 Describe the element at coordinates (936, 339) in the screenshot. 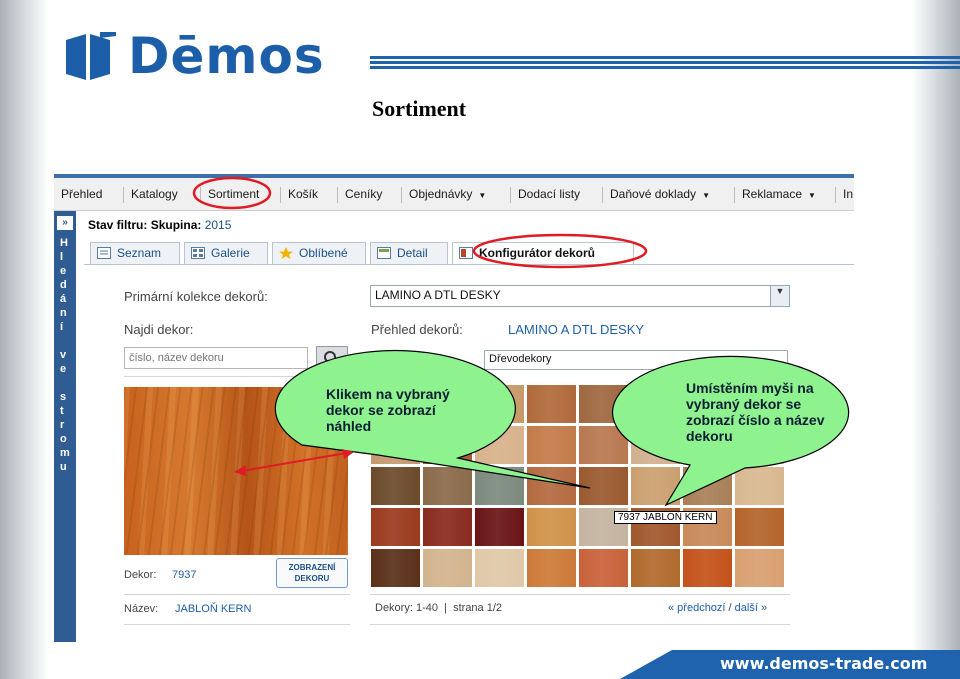

I see `right-gradient-edge` at that location.